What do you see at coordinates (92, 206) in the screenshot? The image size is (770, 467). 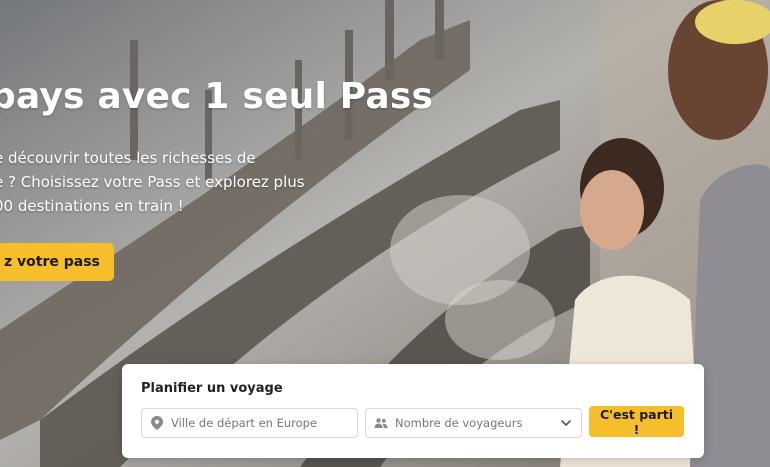 I see `hero-subtitle-line: 00 destinations en train !` at bounding box center [92, 206].